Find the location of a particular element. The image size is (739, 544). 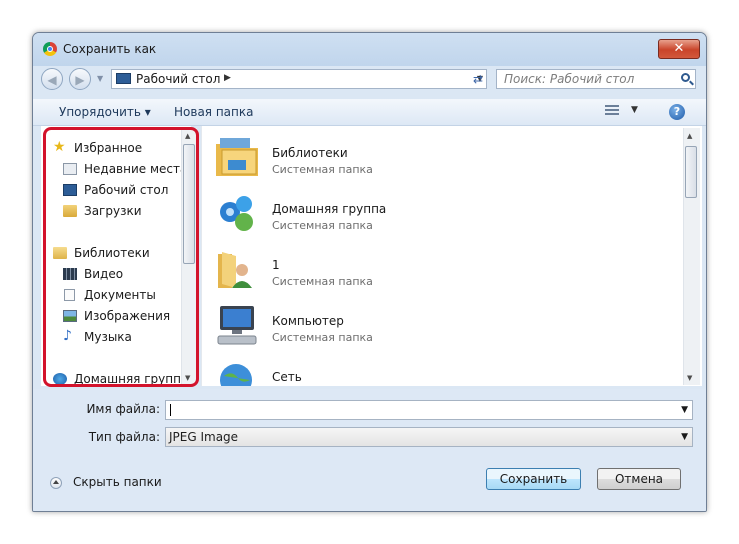

search-icon is located at coordinates (685, 77).